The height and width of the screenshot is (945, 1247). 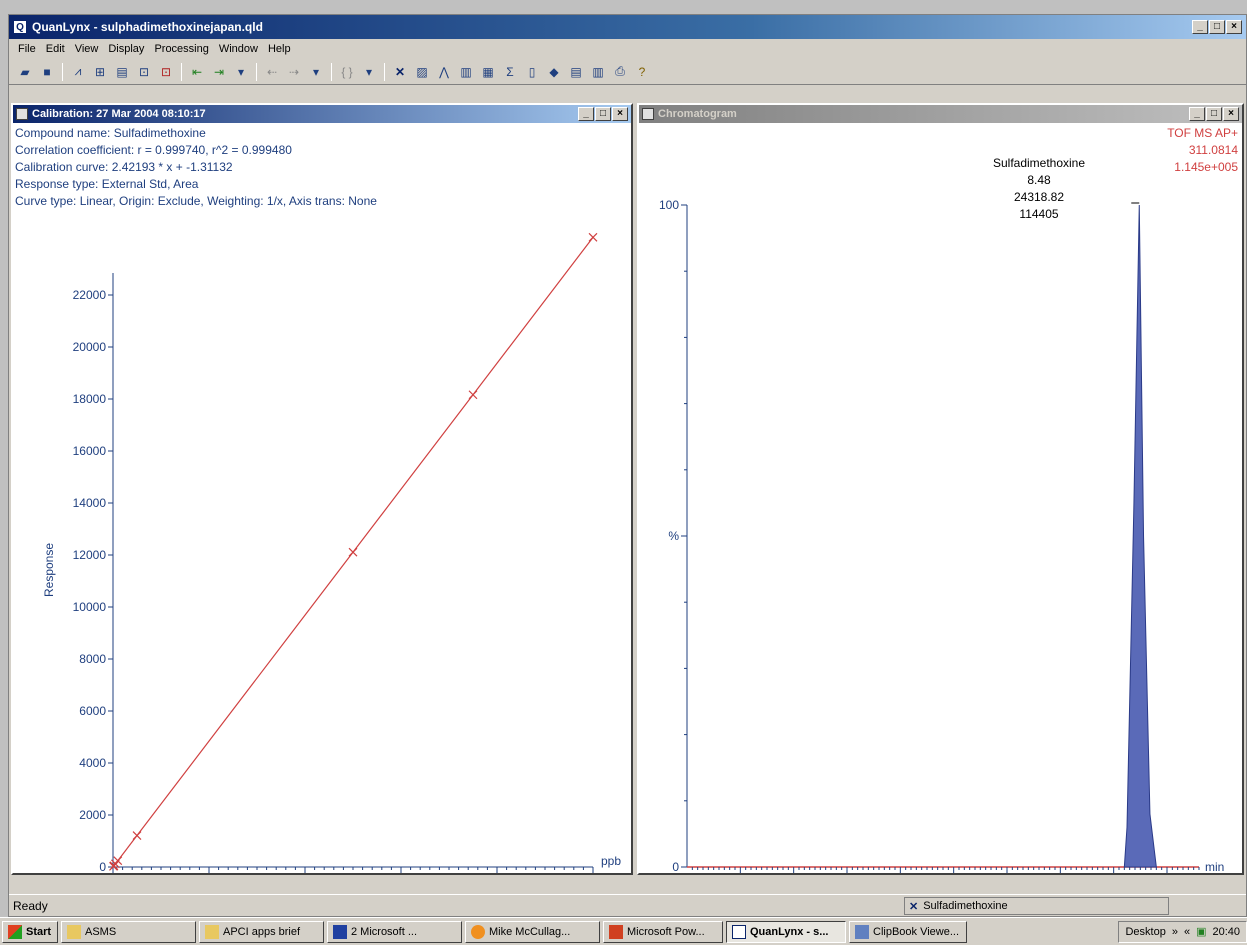 What do you see at coordinates (122, 72) in the screenshot?
I see `report-icon: ▤` at bounding box center [122, 72].